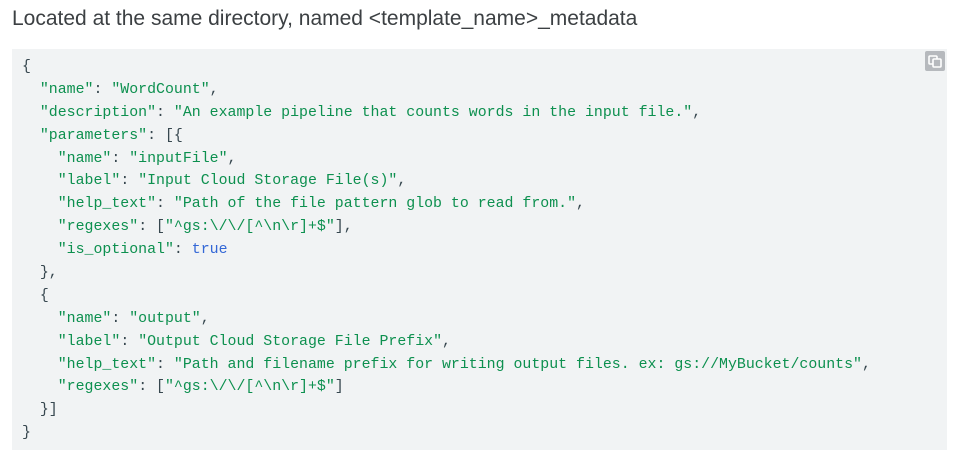 This screenshot has height=456, width=965. I want to click on code-line: "name": "output",, so click(446, 319).